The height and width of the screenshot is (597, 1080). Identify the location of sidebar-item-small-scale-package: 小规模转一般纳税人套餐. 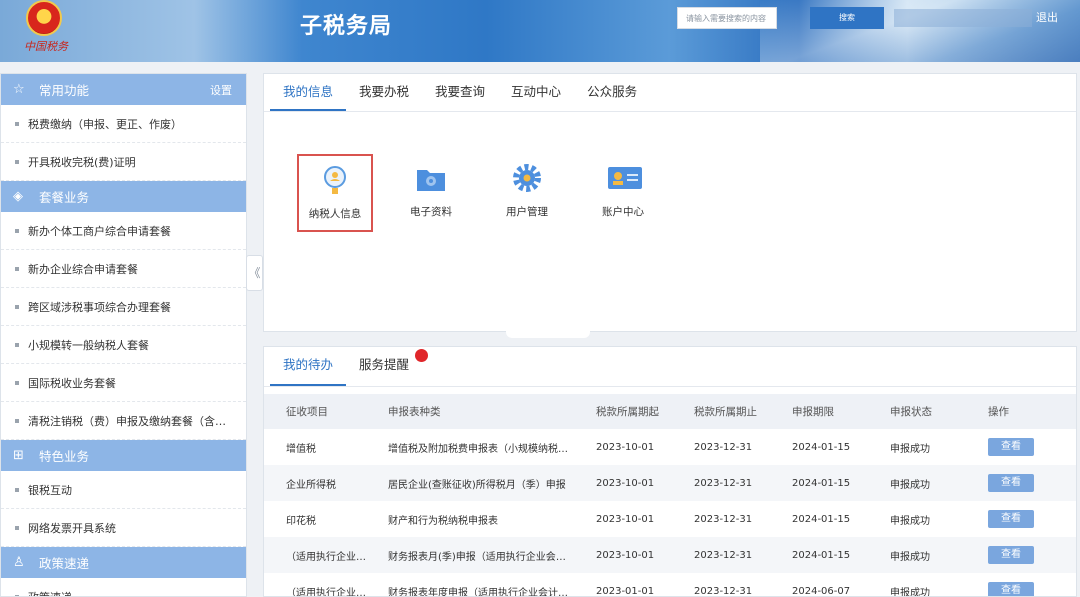
(123, 345).